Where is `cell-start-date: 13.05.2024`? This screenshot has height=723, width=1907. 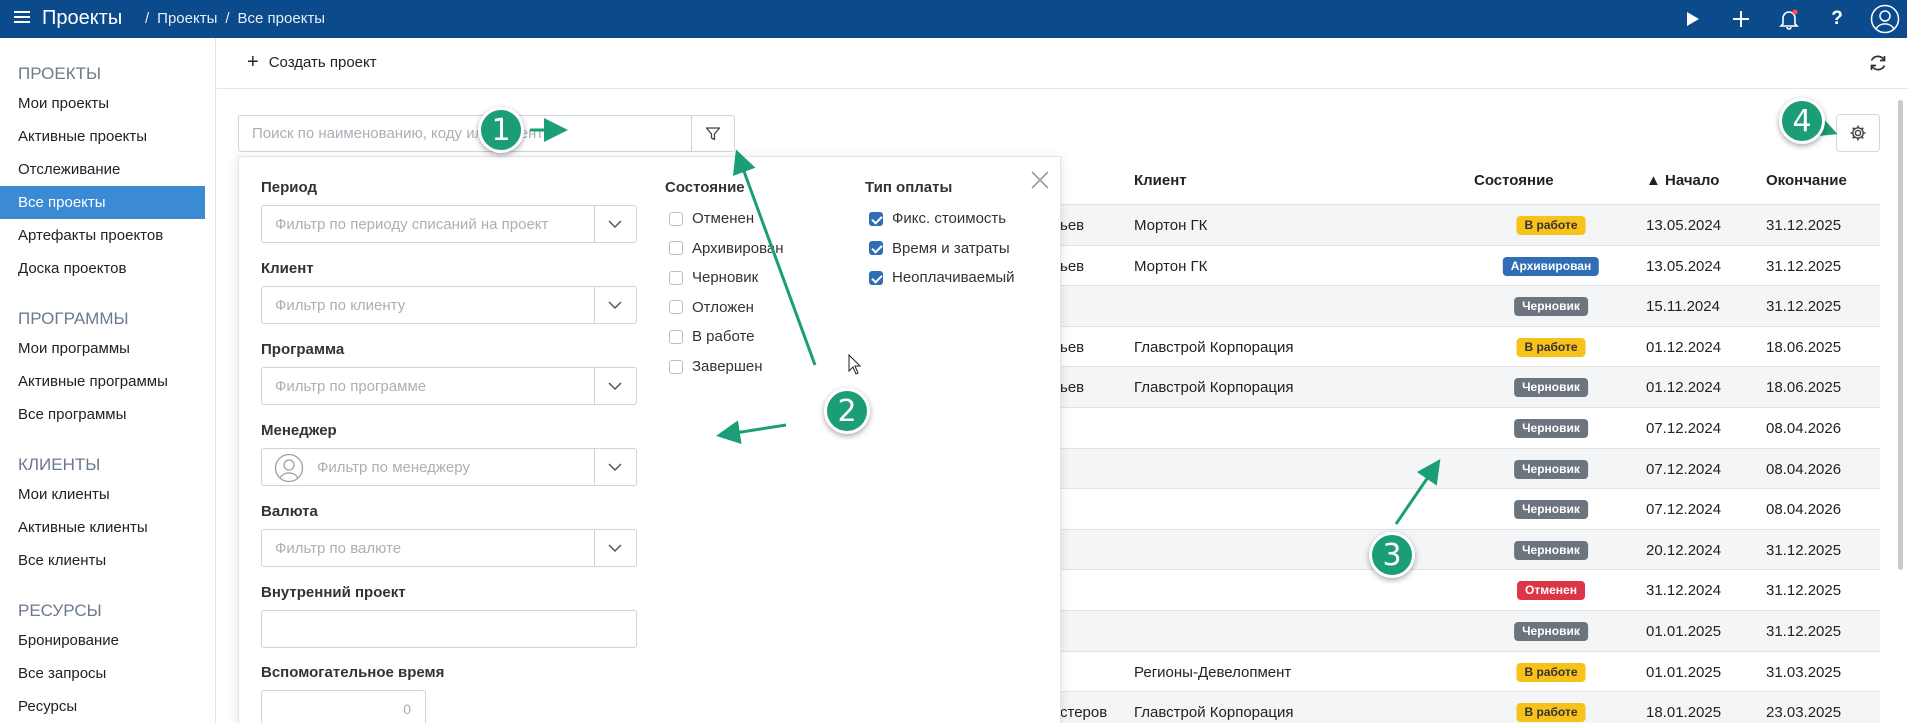 cell-start-date: 13.05.2024 is located at coordinates (1684, 266).